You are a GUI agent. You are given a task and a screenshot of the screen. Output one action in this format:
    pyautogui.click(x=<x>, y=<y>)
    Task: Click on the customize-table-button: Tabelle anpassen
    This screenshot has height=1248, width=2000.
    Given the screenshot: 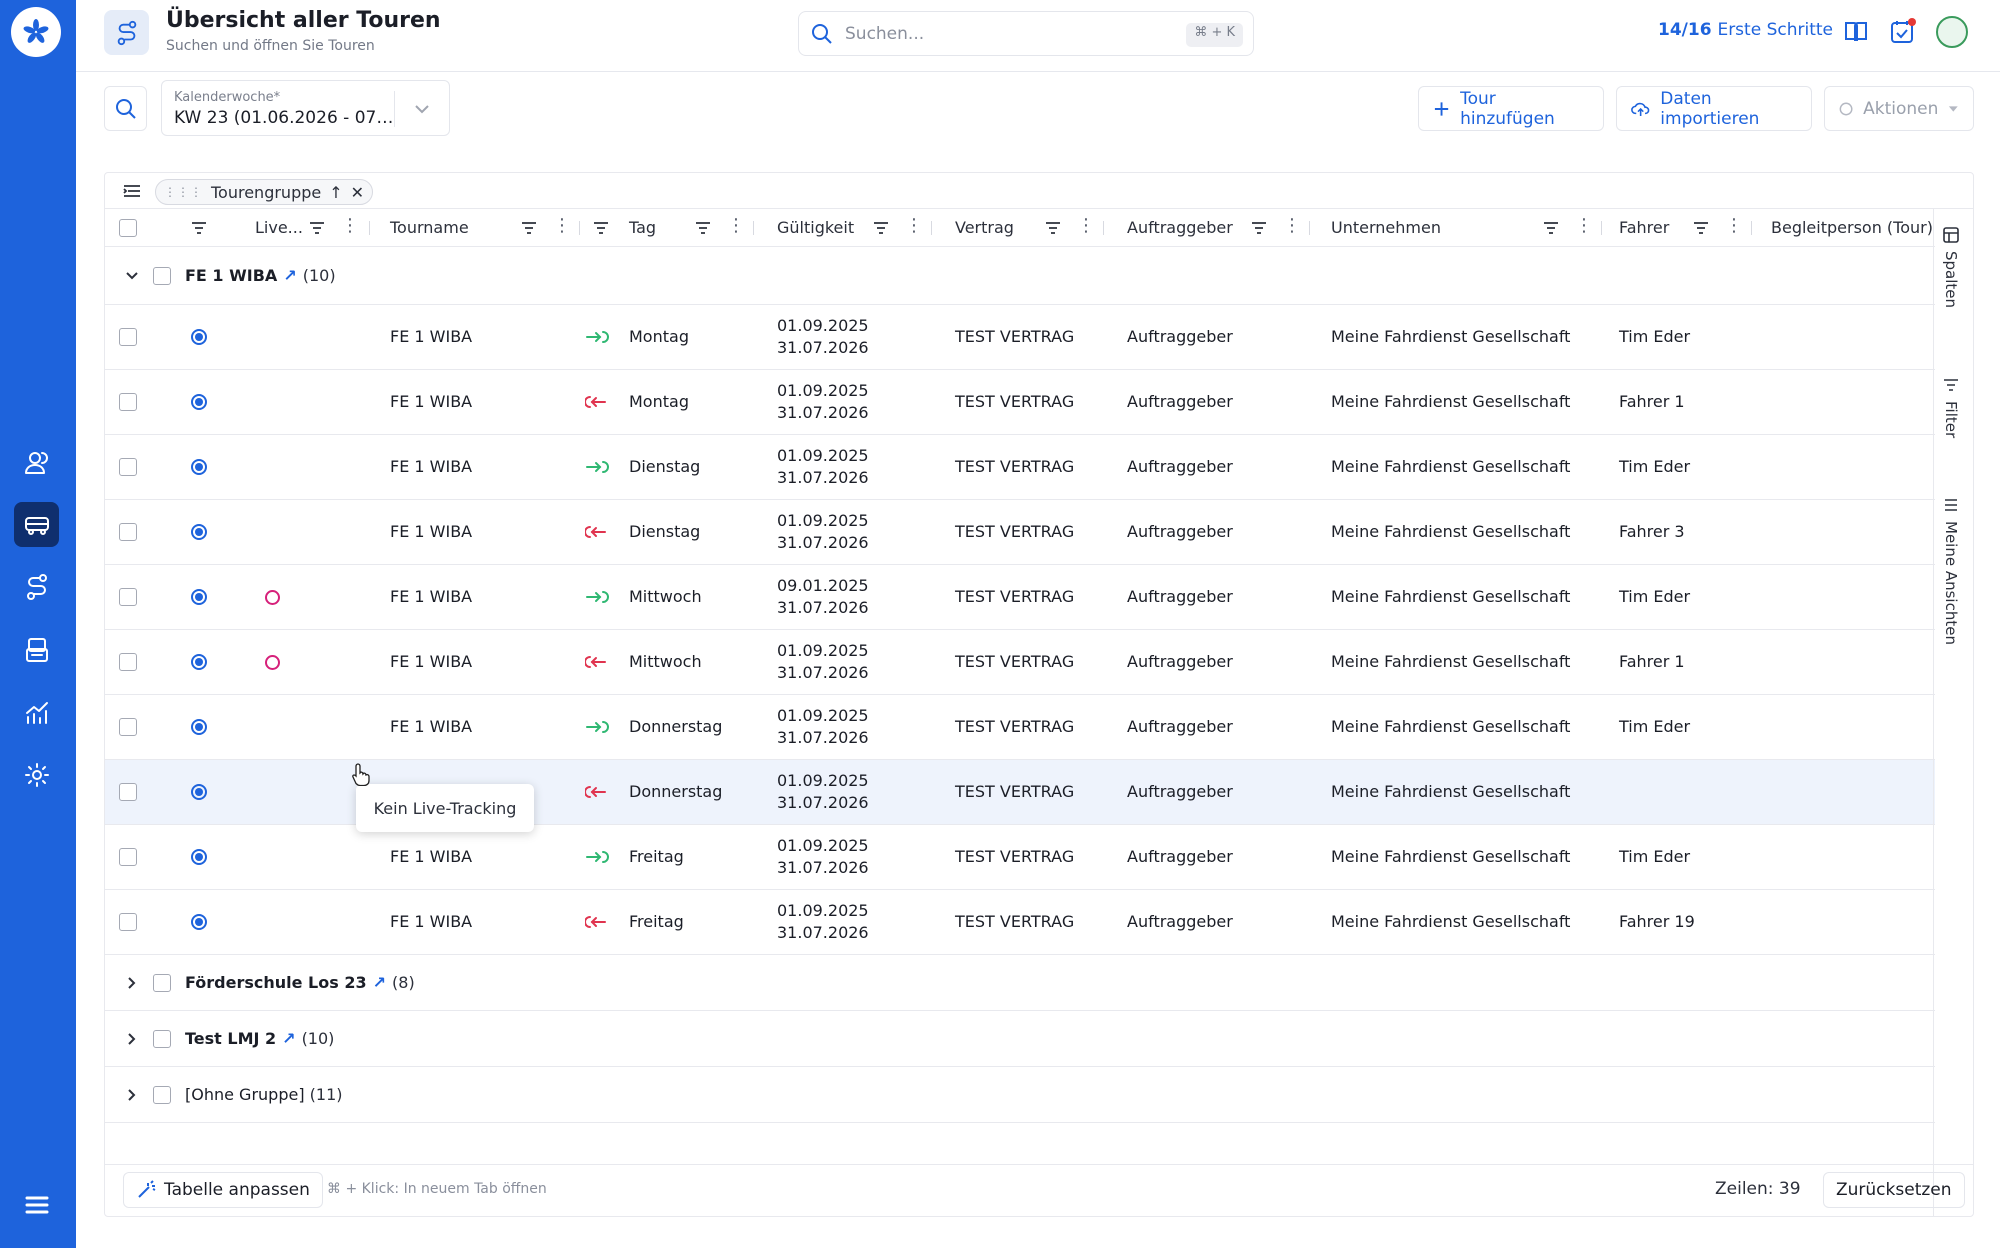 What is the action you would take?
    pyautogui.click(x=223, y=1190)
    